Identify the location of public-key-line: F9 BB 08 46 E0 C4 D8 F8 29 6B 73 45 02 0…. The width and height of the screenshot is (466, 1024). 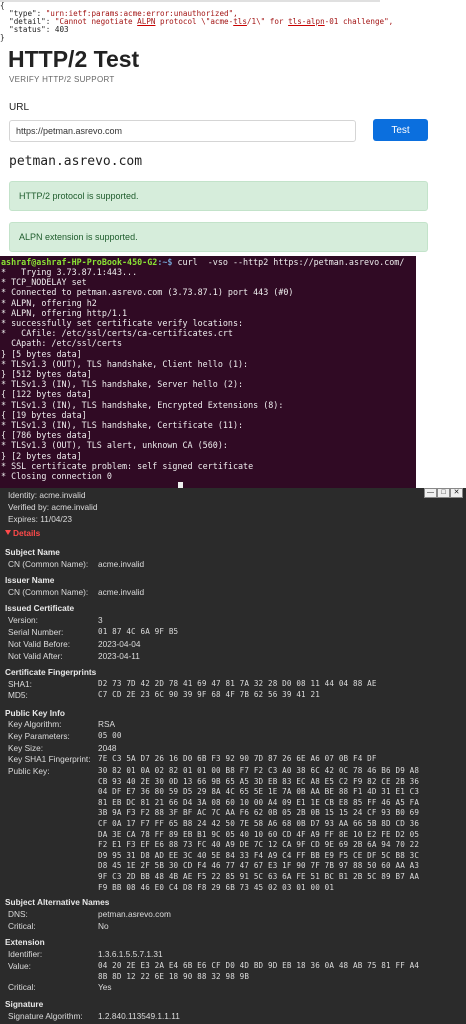
(216, 887).